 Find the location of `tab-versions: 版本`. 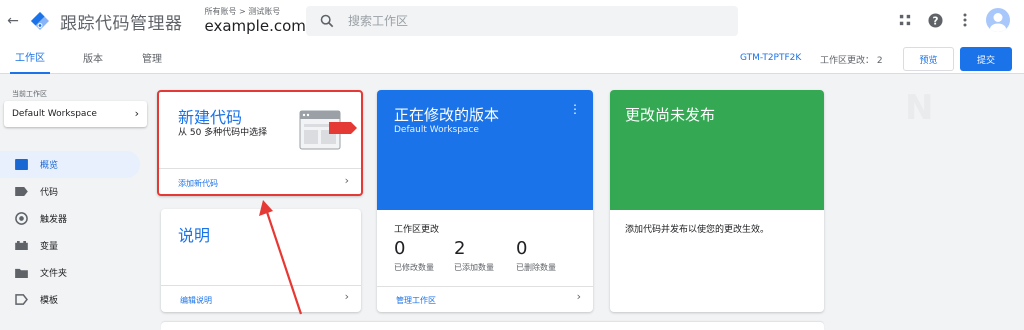

tab-versions: 版本 is located at coordinates (93, 58).